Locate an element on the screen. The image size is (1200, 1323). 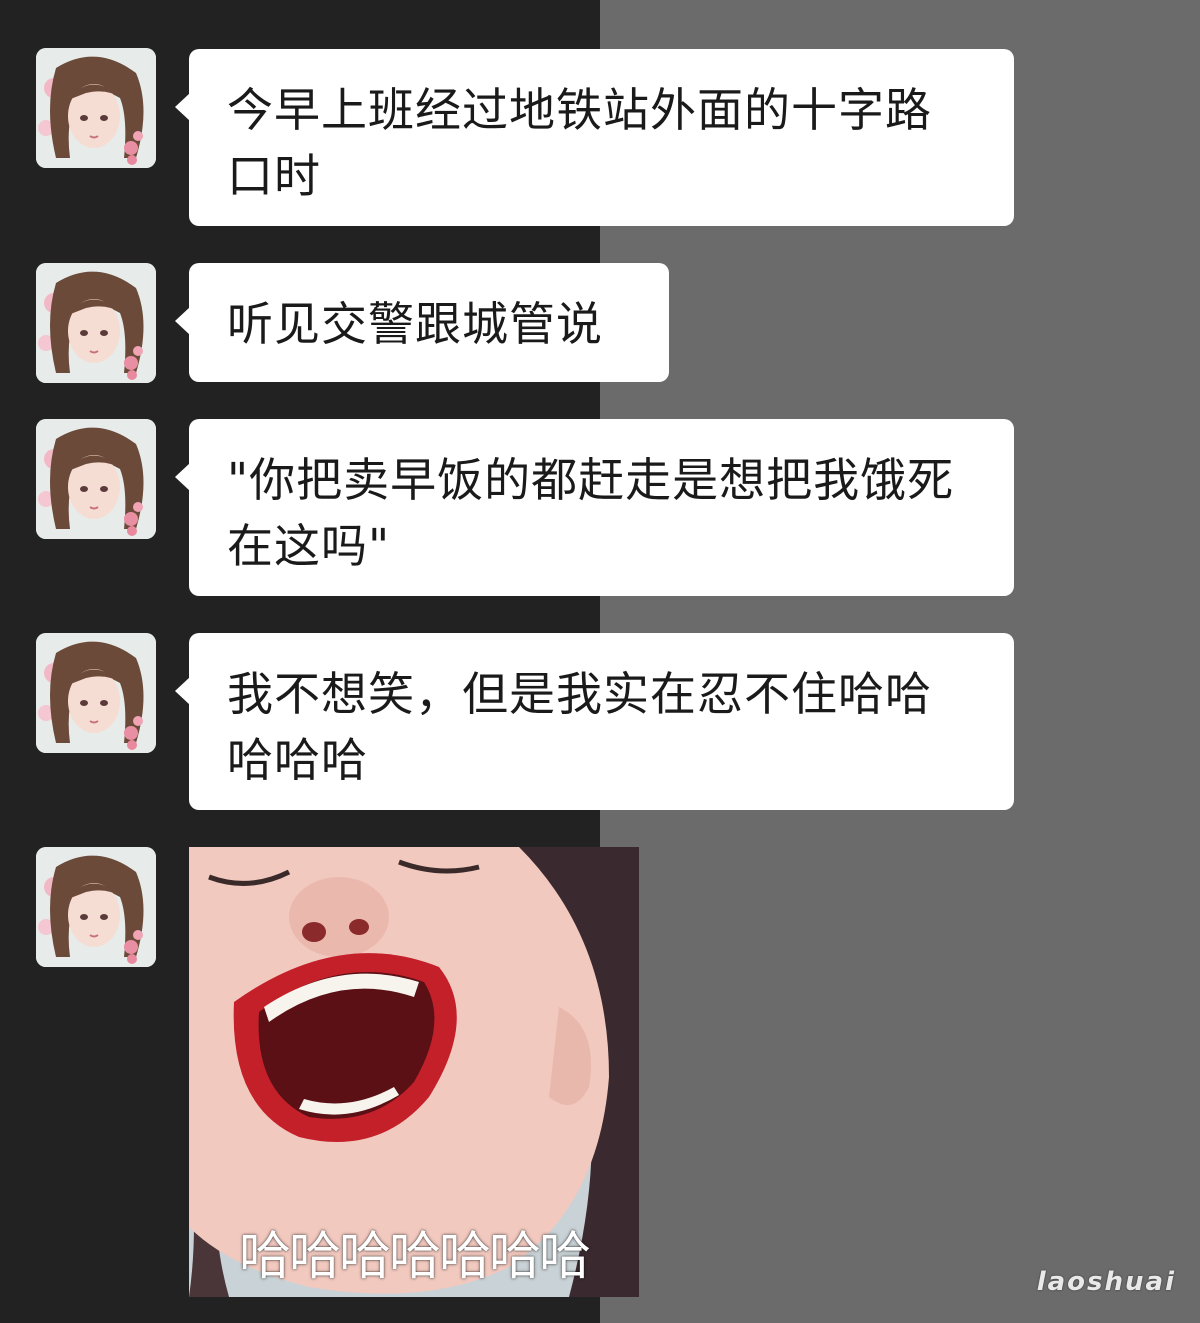
message-bubble: 今早上班经过地铁站外面的十字路口时 is located at coordinates (594, 137).